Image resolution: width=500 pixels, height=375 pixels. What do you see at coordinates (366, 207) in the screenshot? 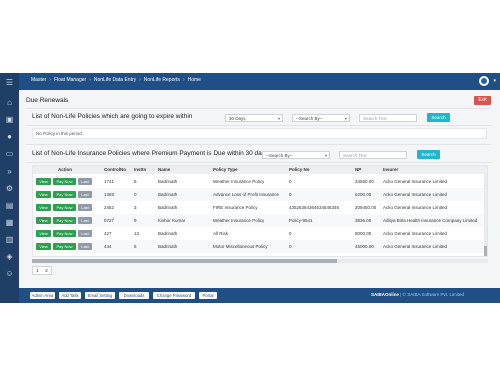
I see `np-cell: 209450.00` at bounding box center [366, 207].